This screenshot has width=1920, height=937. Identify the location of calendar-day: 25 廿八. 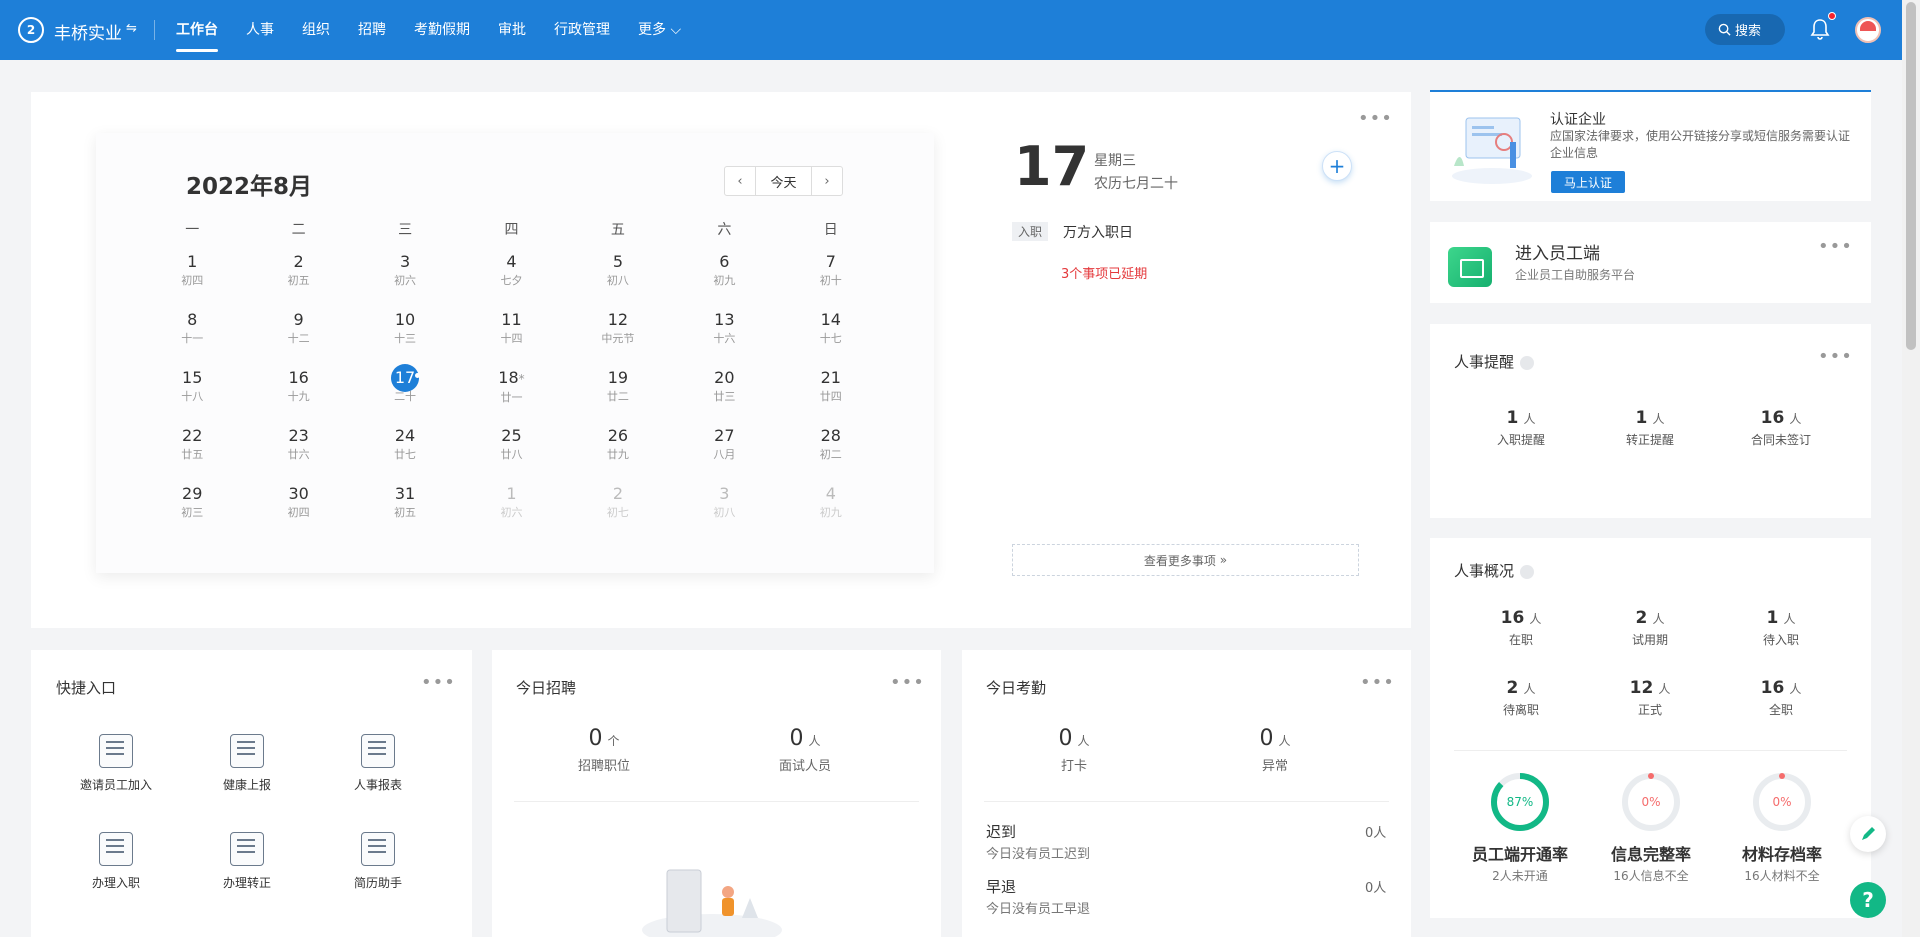
(511, 452).